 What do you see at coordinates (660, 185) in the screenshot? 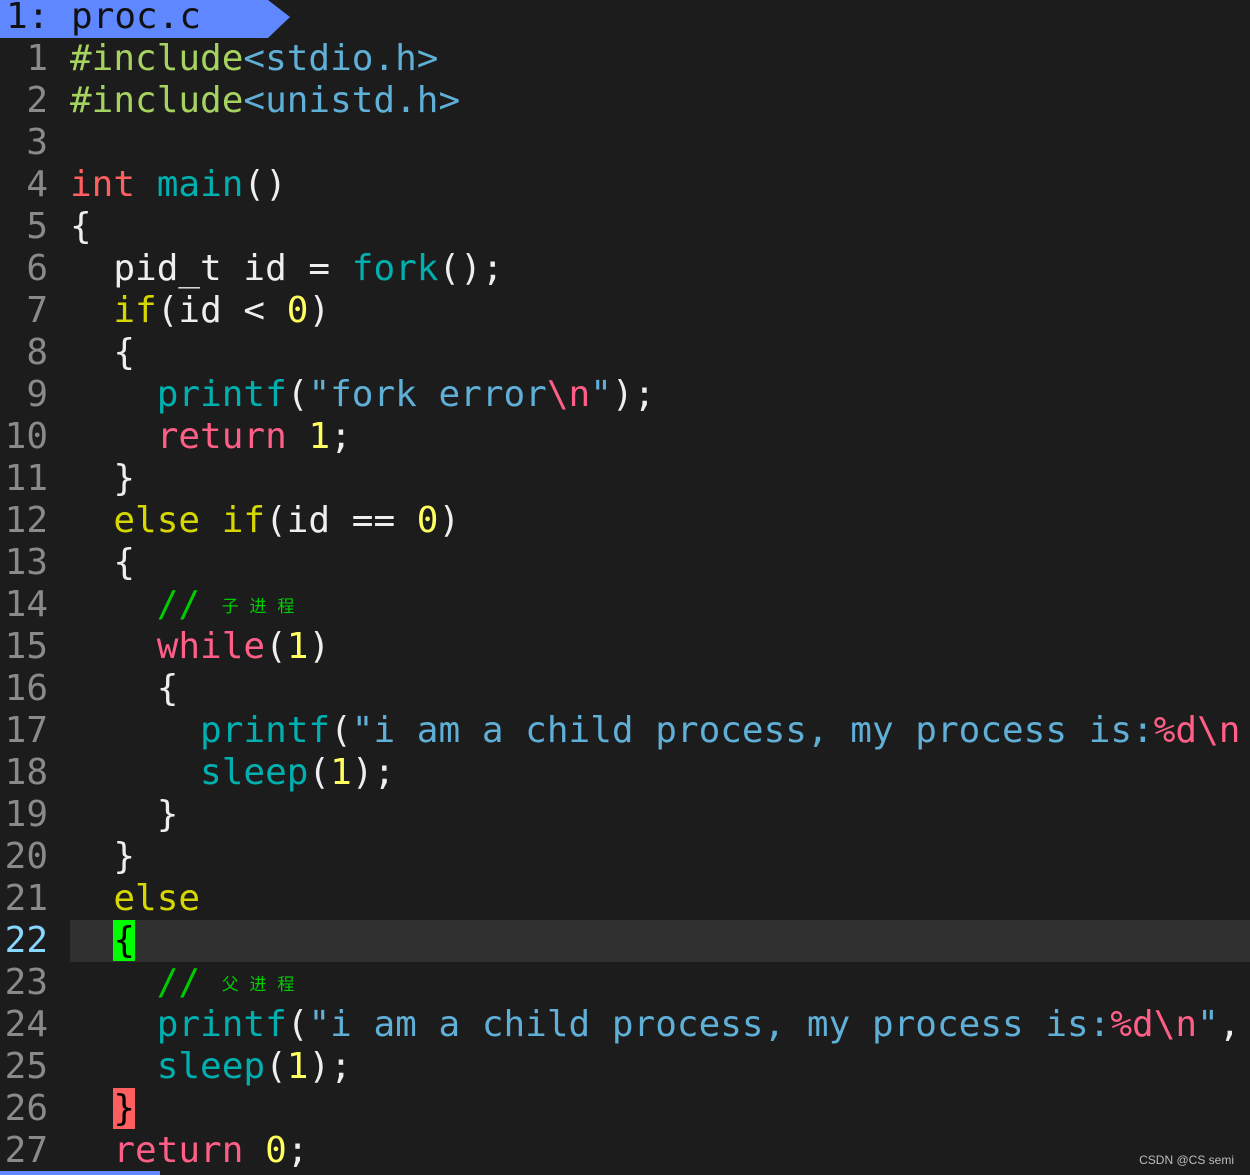
I see `code-text-area: int main()` at bounding box center [660, 185].